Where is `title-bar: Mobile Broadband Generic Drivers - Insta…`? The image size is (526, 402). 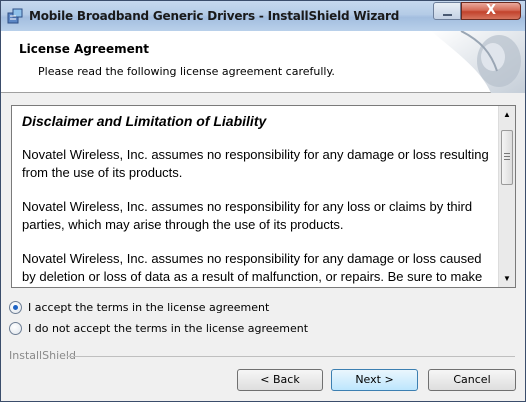 title-bar: Mobile Broadband Generic Drivers - Insta… is located at coordinates (263, 16).